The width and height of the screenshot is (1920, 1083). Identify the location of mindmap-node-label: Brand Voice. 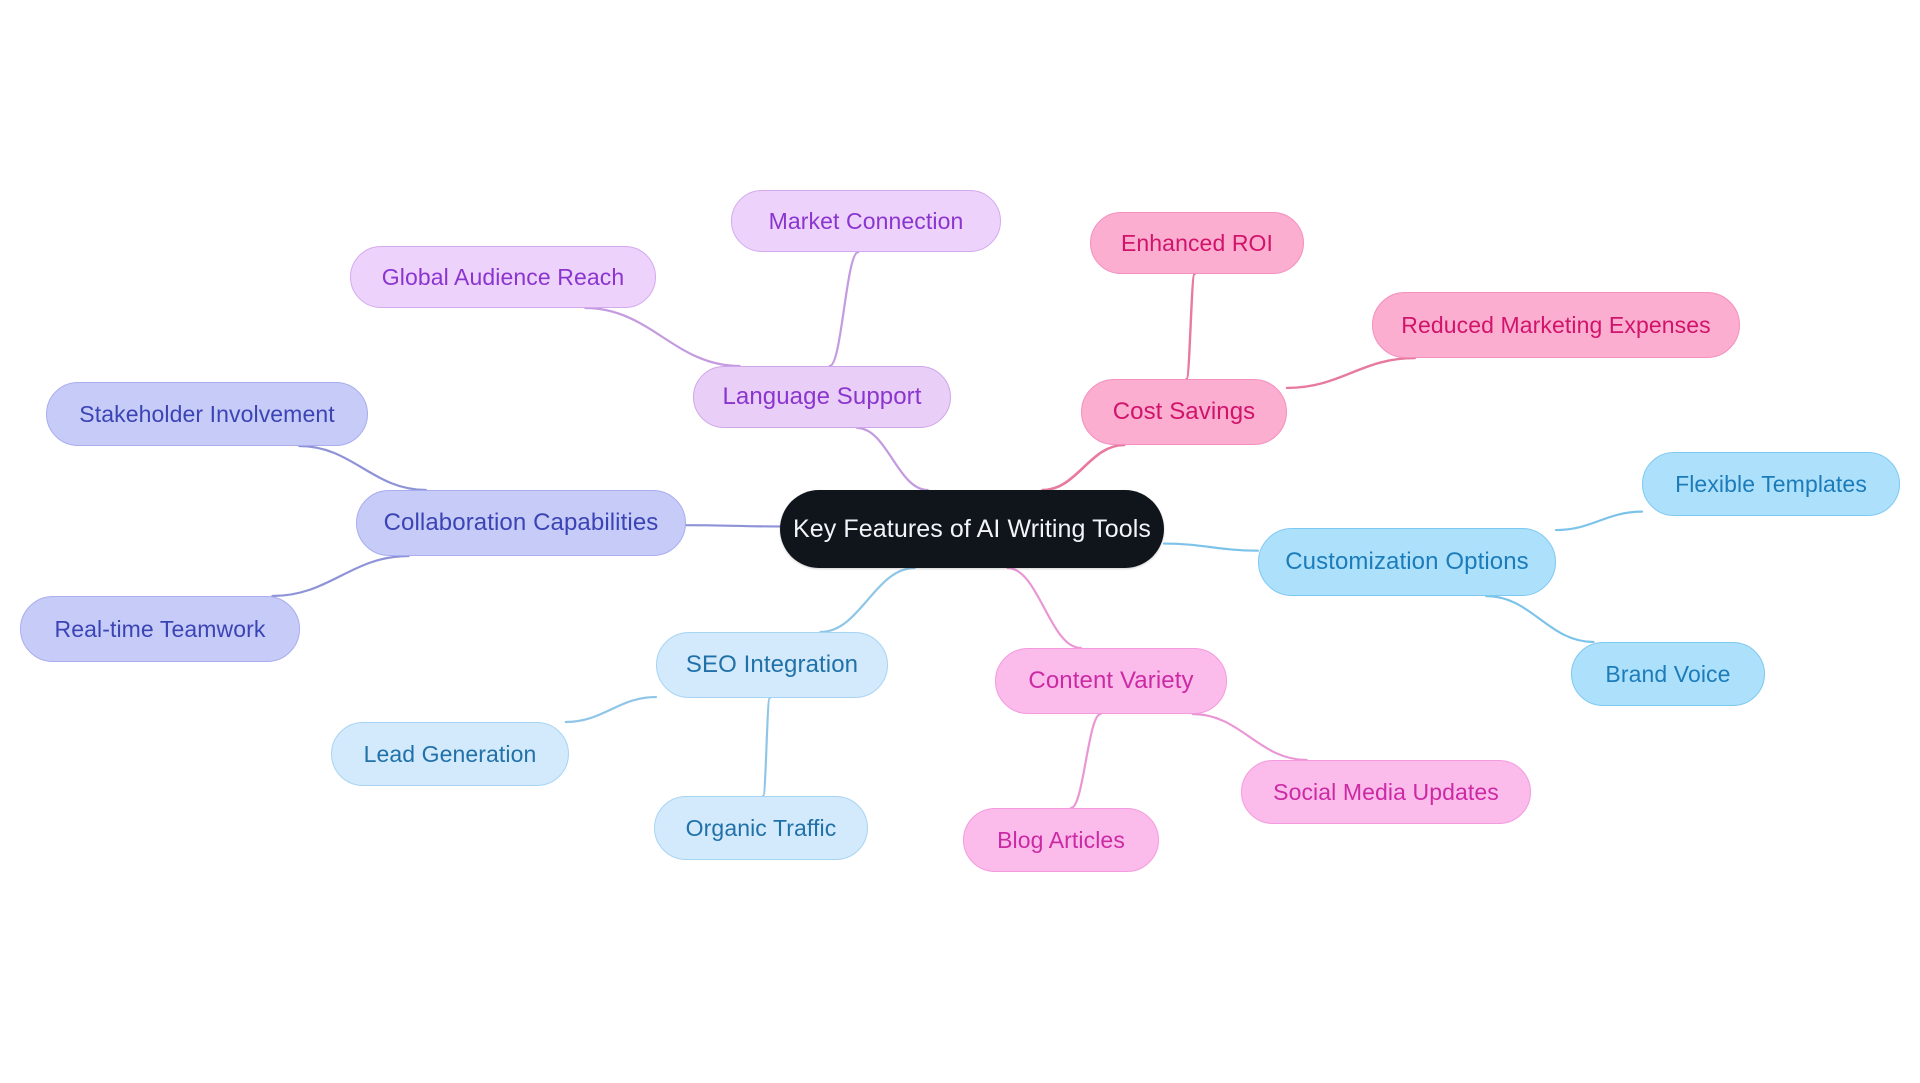
(1668, 673).